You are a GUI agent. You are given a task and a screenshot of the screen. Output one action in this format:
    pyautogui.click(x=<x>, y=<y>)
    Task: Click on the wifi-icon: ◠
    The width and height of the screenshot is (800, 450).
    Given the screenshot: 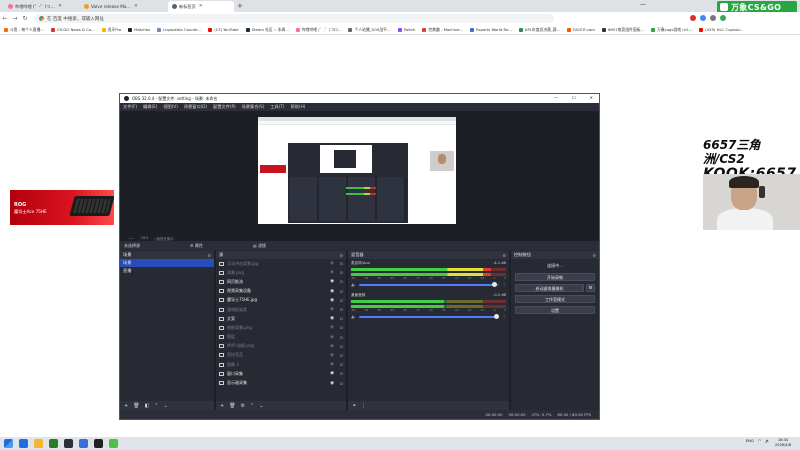 What is the action you would take?
    pyautogui.click(x=759, y=440)
    